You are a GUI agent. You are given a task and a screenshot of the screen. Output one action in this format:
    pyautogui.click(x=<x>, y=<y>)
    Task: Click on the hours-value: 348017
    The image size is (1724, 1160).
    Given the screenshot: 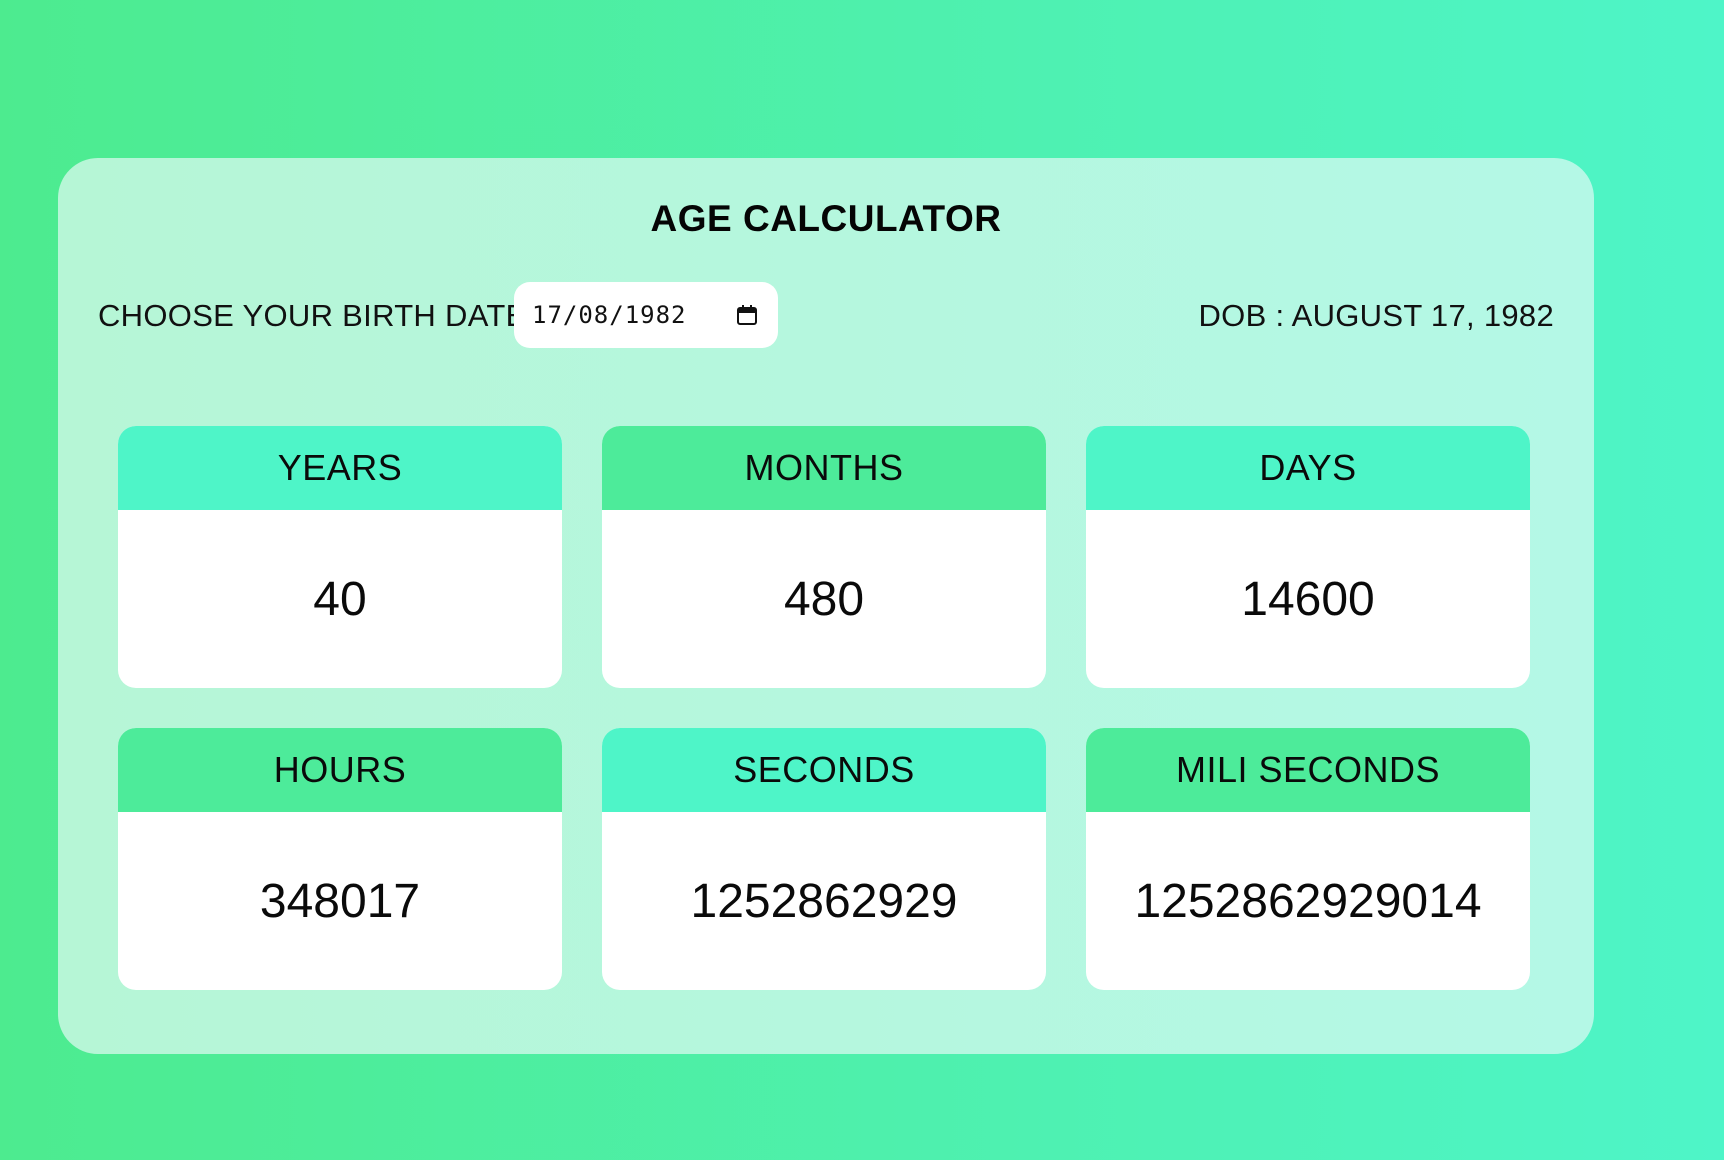 What is the action you would take?
    pyautogui.click(x=340, y=901)
    